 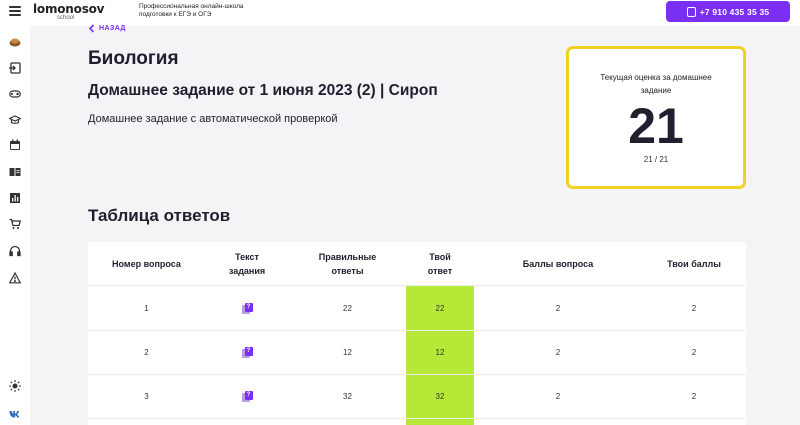 What do you see at coordinates (15, 251) in the screenshot?
I see `headset-icon` at bounding box center [15, 251].